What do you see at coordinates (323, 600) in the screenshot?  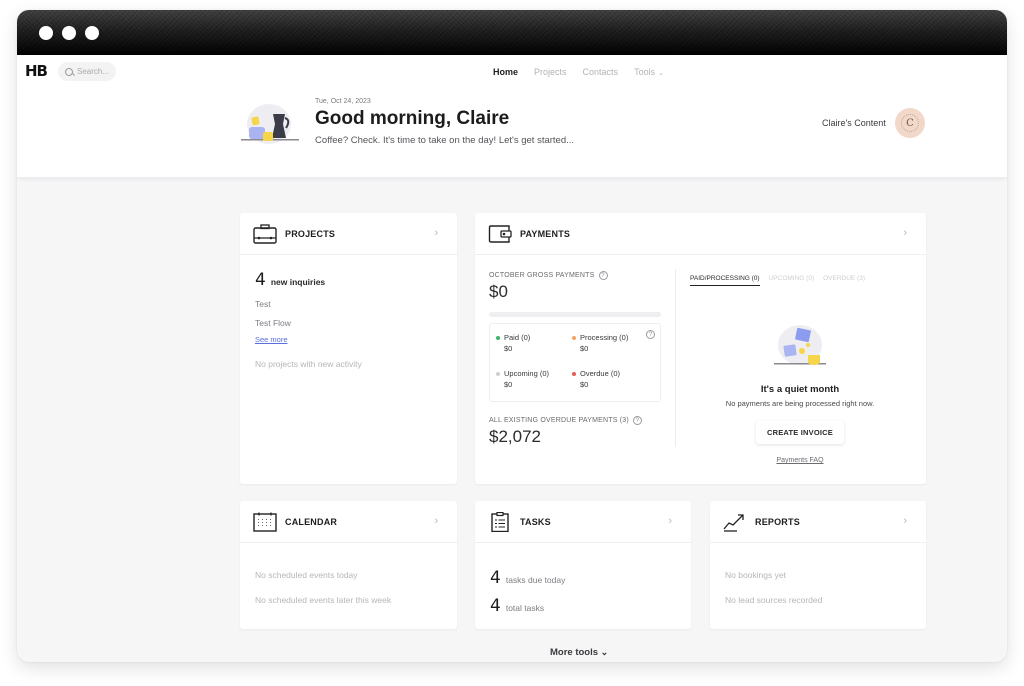 I see `calendar-empty-week: No scheduled events later this week` at bounding box center [323, 600].